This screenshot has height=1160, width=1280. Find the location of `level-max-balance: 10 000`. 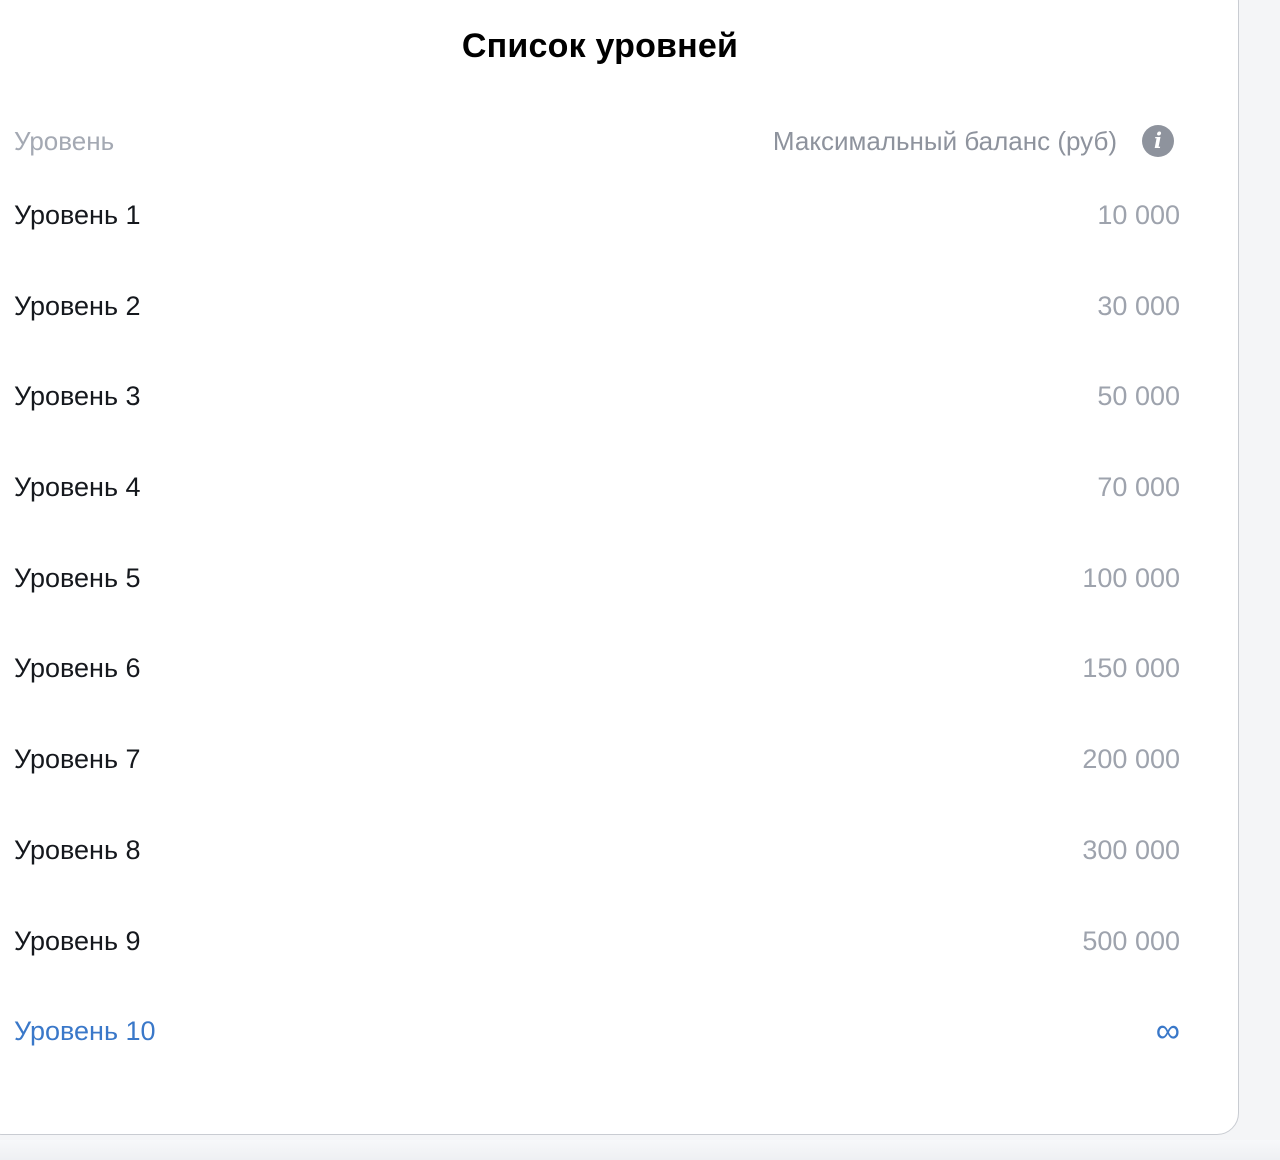

level-max-balance: 10 000 is located at coordinates (1138, 215).